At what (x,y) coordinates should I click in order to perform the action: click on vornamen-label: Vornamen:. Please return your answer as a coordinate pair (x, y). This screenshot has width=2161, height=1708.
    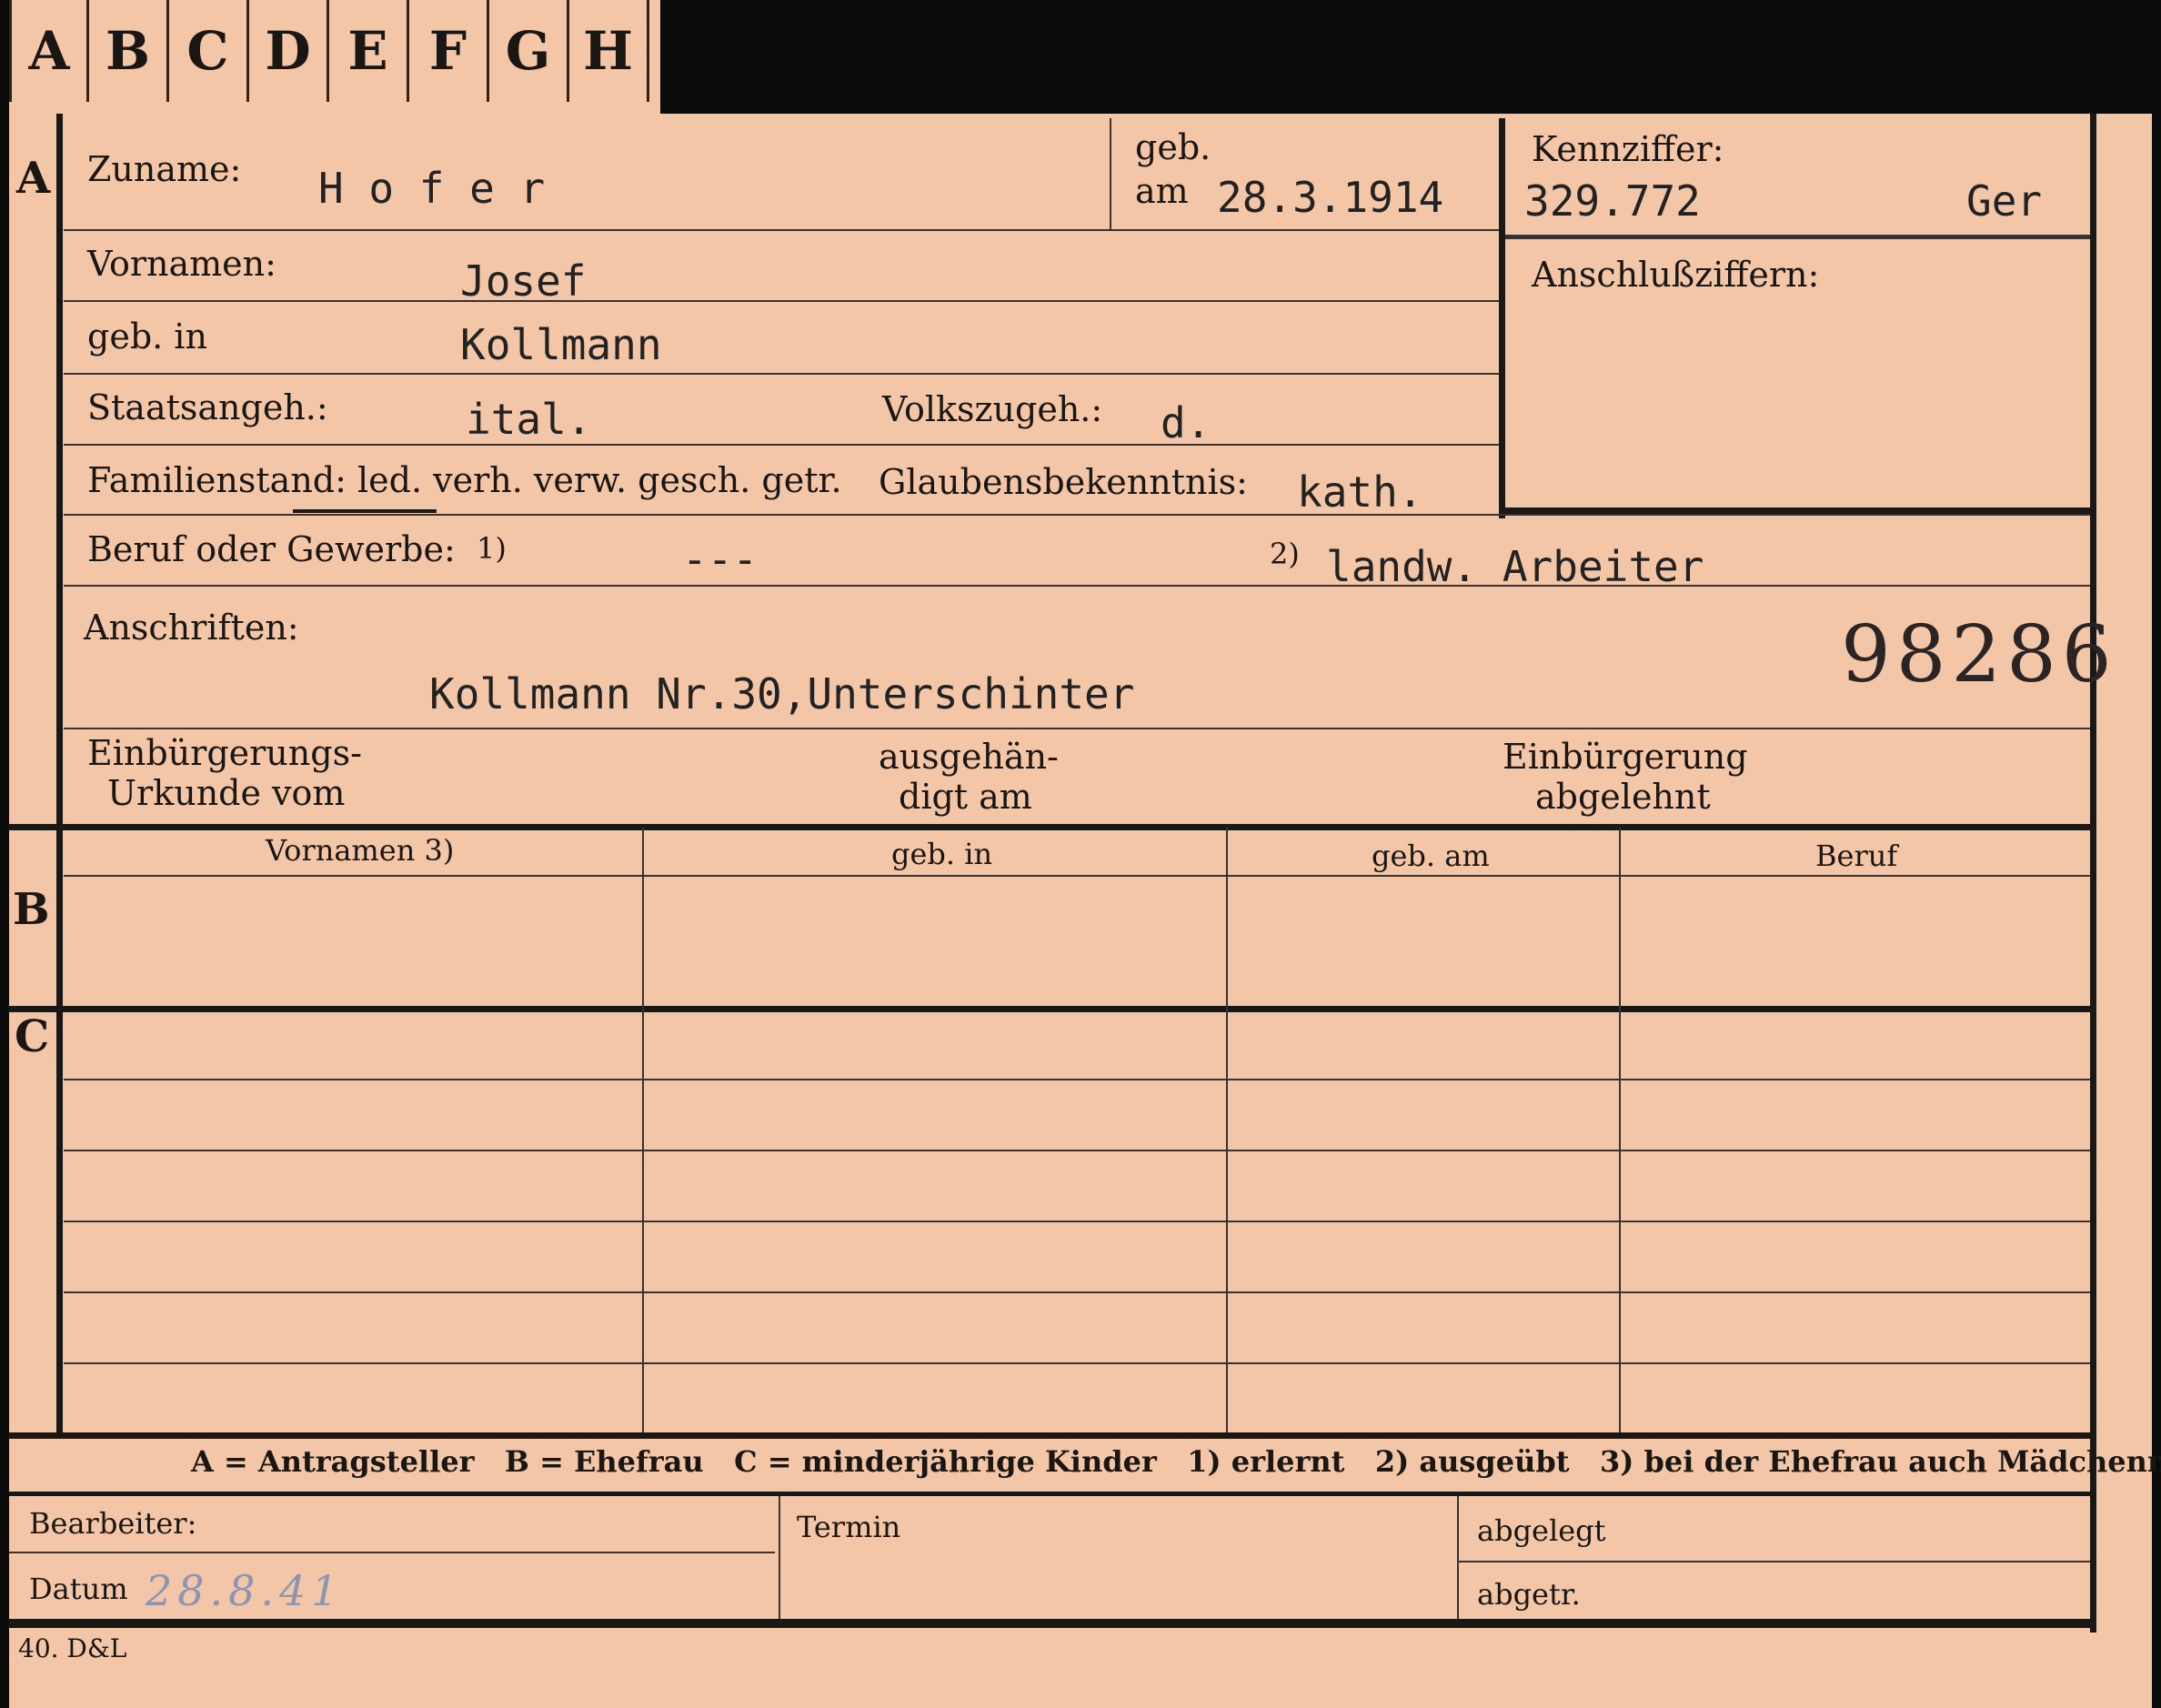
    Looking at the image, I should click on (181, 264).